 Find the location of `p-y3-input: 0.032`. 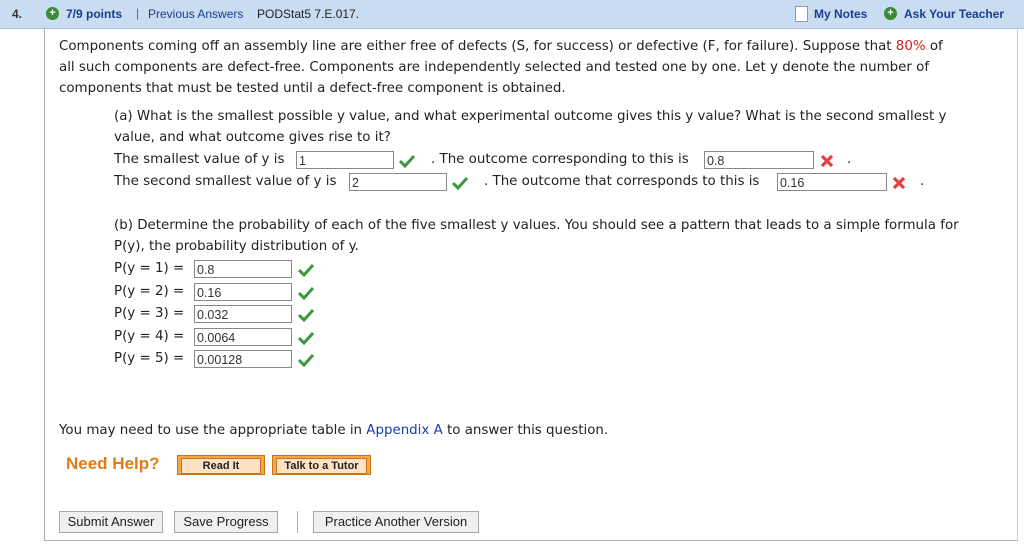

p-y3-input: 0.032 is located at coordinates (243, 314).